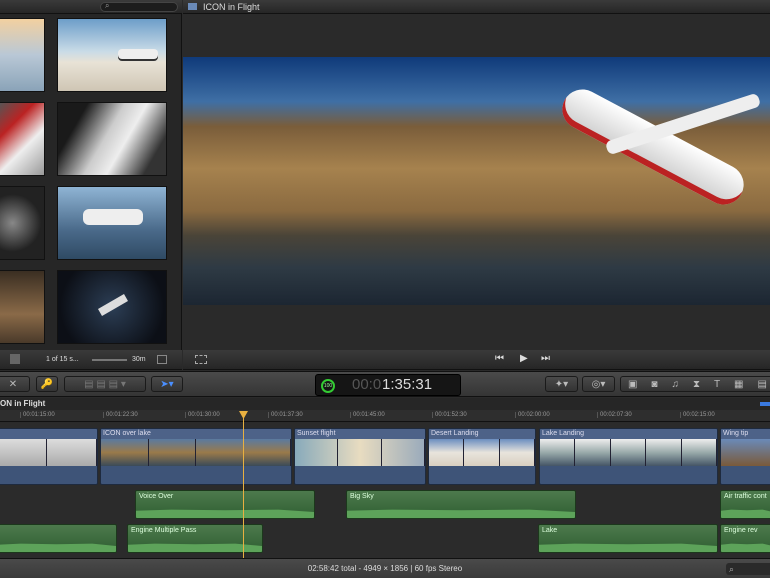 This screenshot has height=578, width=770. What do you see at coordinates (139, 359) in the screenshot?
I see `duration-label: 30m` at bounding box center [139, 359].